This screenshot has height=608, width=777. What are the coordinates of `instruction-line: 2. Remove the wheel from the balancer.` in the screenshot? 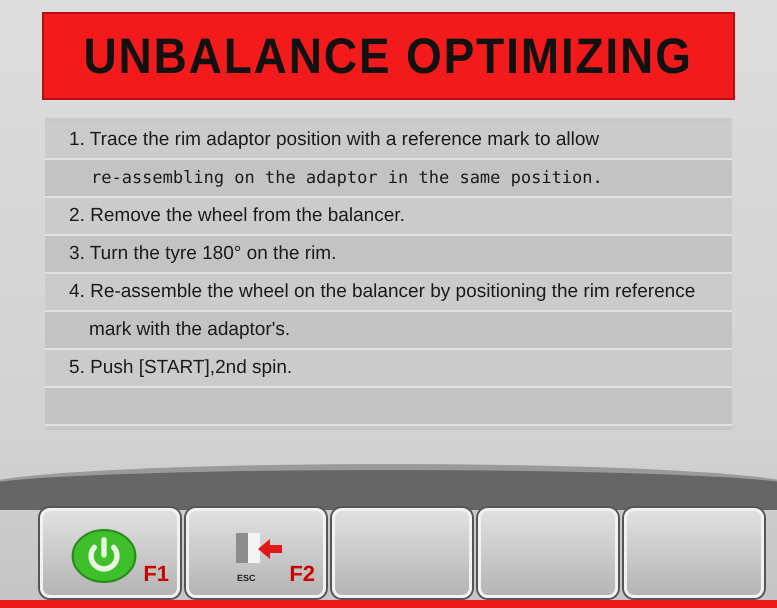 It's located at (237, 216).